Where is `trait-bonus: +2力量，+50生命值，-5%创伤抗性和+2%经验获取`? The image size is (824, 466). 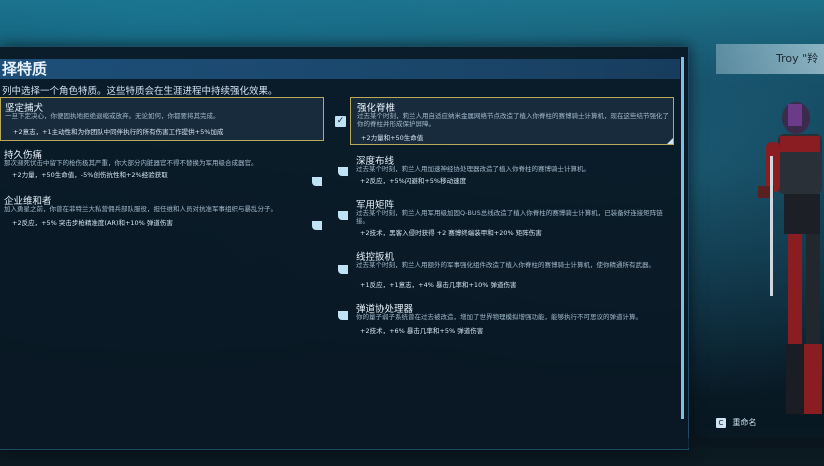 trait-bonus: +2力量，+50生命值，-5%创伤抗性和+2%经验获取 is located at coordinates (90, 175).